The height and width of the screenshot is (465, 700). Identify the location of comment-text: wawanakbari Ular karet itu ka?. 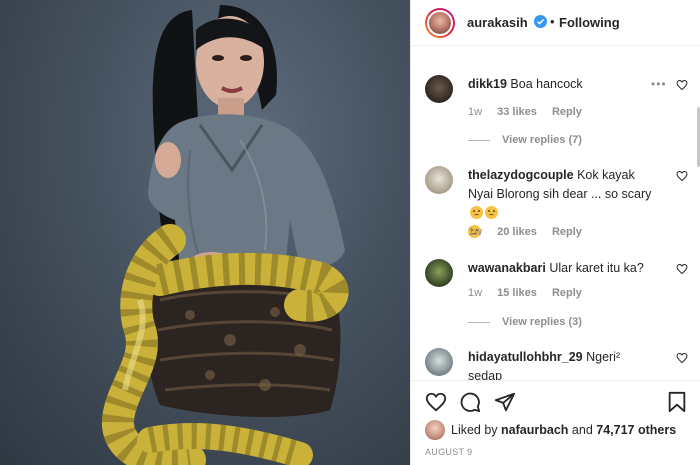
(562, 268).